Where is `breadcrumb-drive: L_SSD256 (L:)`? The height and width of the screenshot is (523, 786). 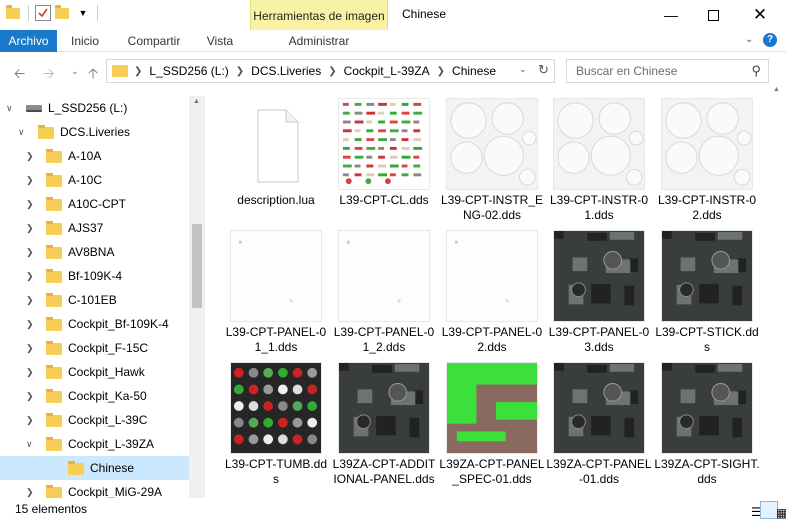 breadcrumb-drive: L_SSD256 (L:) is located at coordinates (188, 71).